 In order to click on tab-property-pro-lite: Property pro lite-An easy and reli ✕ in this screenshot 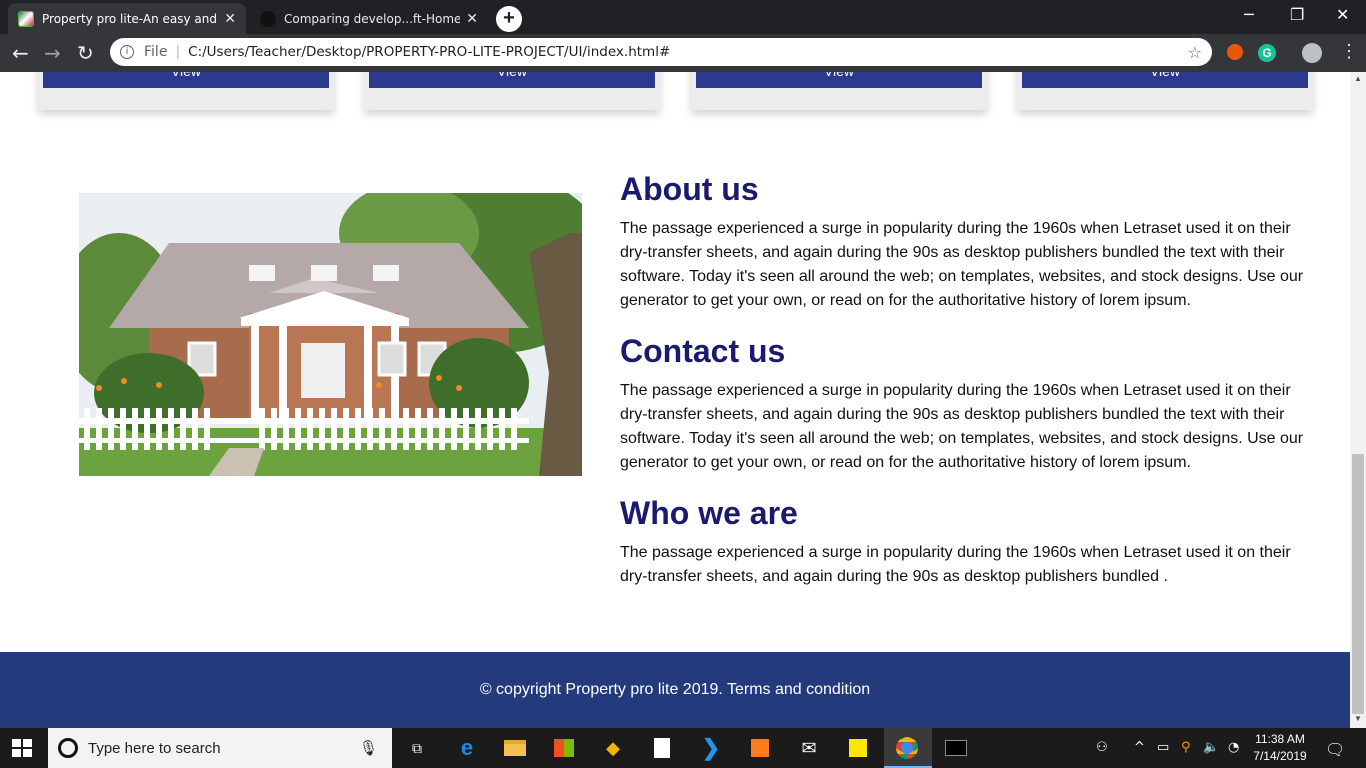, I will do `click(127, 18)`.